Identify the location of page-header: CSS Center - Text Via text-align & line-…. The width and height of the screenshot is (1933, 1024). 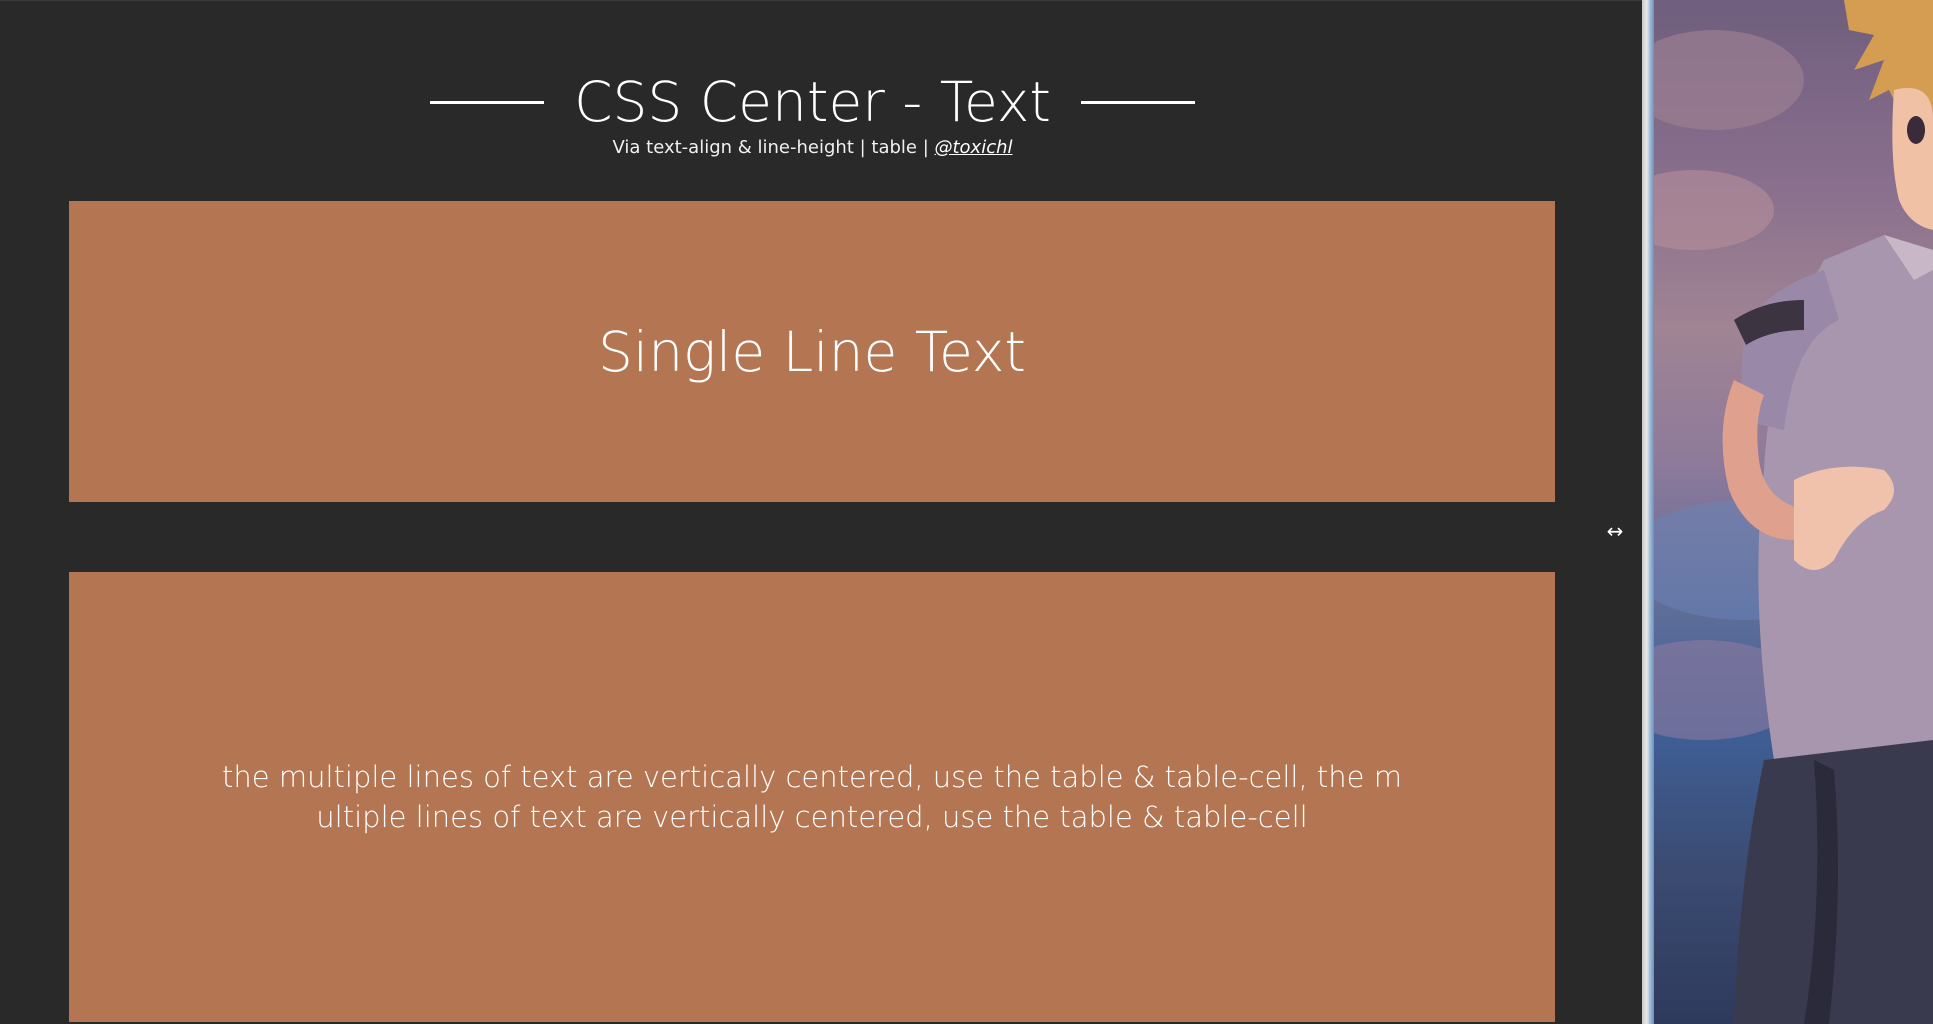
(812, 110).